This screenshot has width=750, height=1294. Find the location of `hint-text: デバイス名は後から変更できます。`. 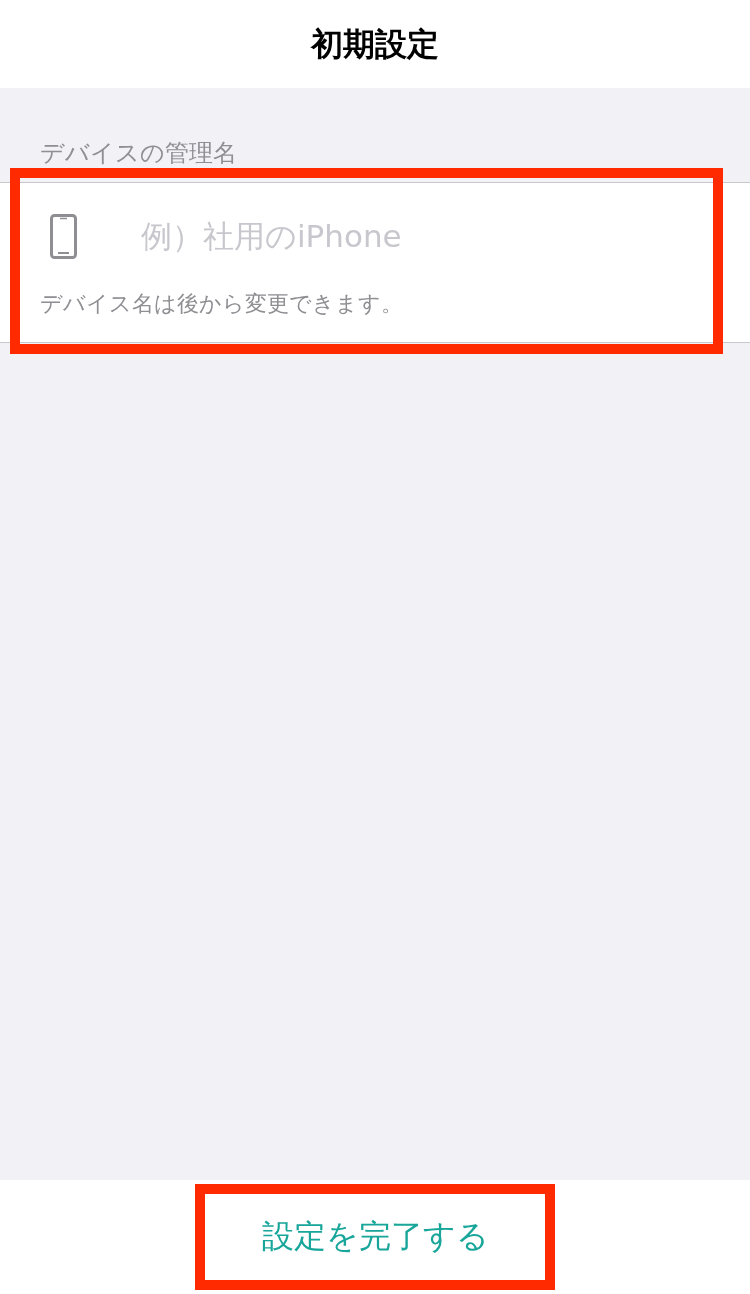

hint-text: デバイス名は後から変更できます。 is located at coordinates (221, 304).